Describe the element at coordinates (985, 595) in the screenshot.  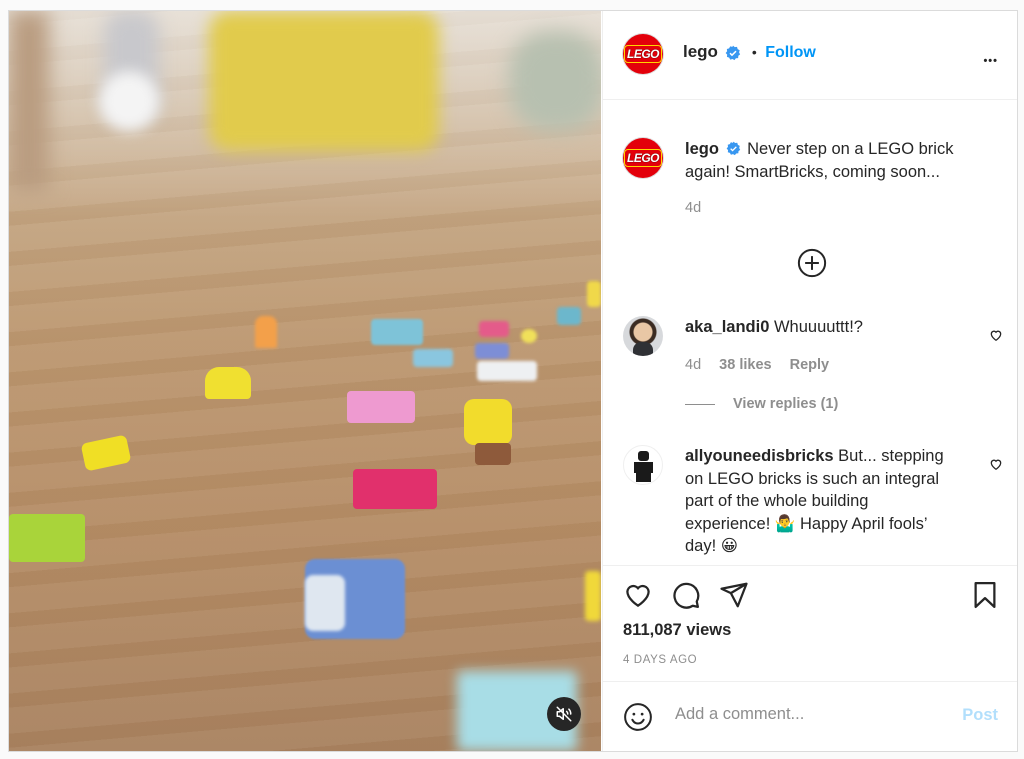
I see `bookmark-icon` at that location.